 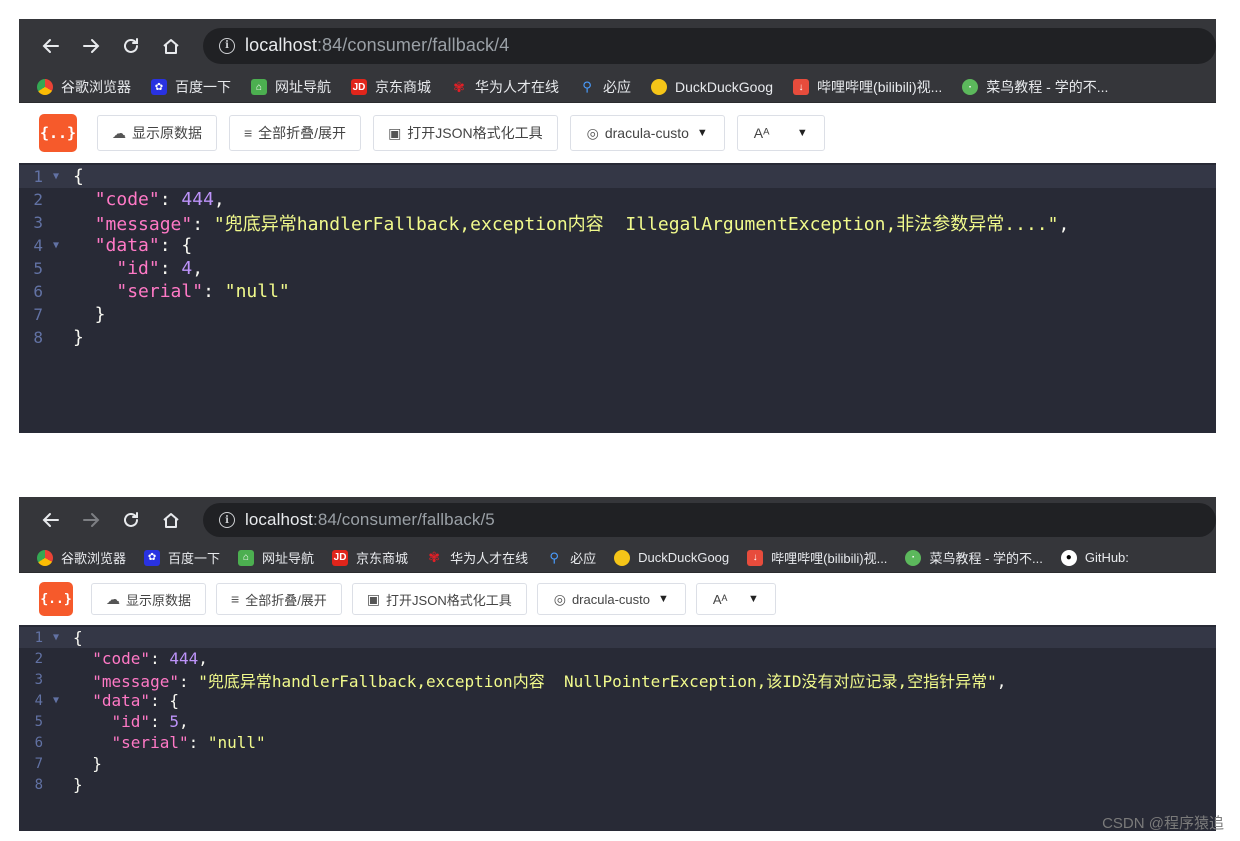 What do you see at coordinates (709, 45) in the screenshot?
I see `url-input: i localhost:84/consumer/fallback/4` at bounding box center [709, 45].